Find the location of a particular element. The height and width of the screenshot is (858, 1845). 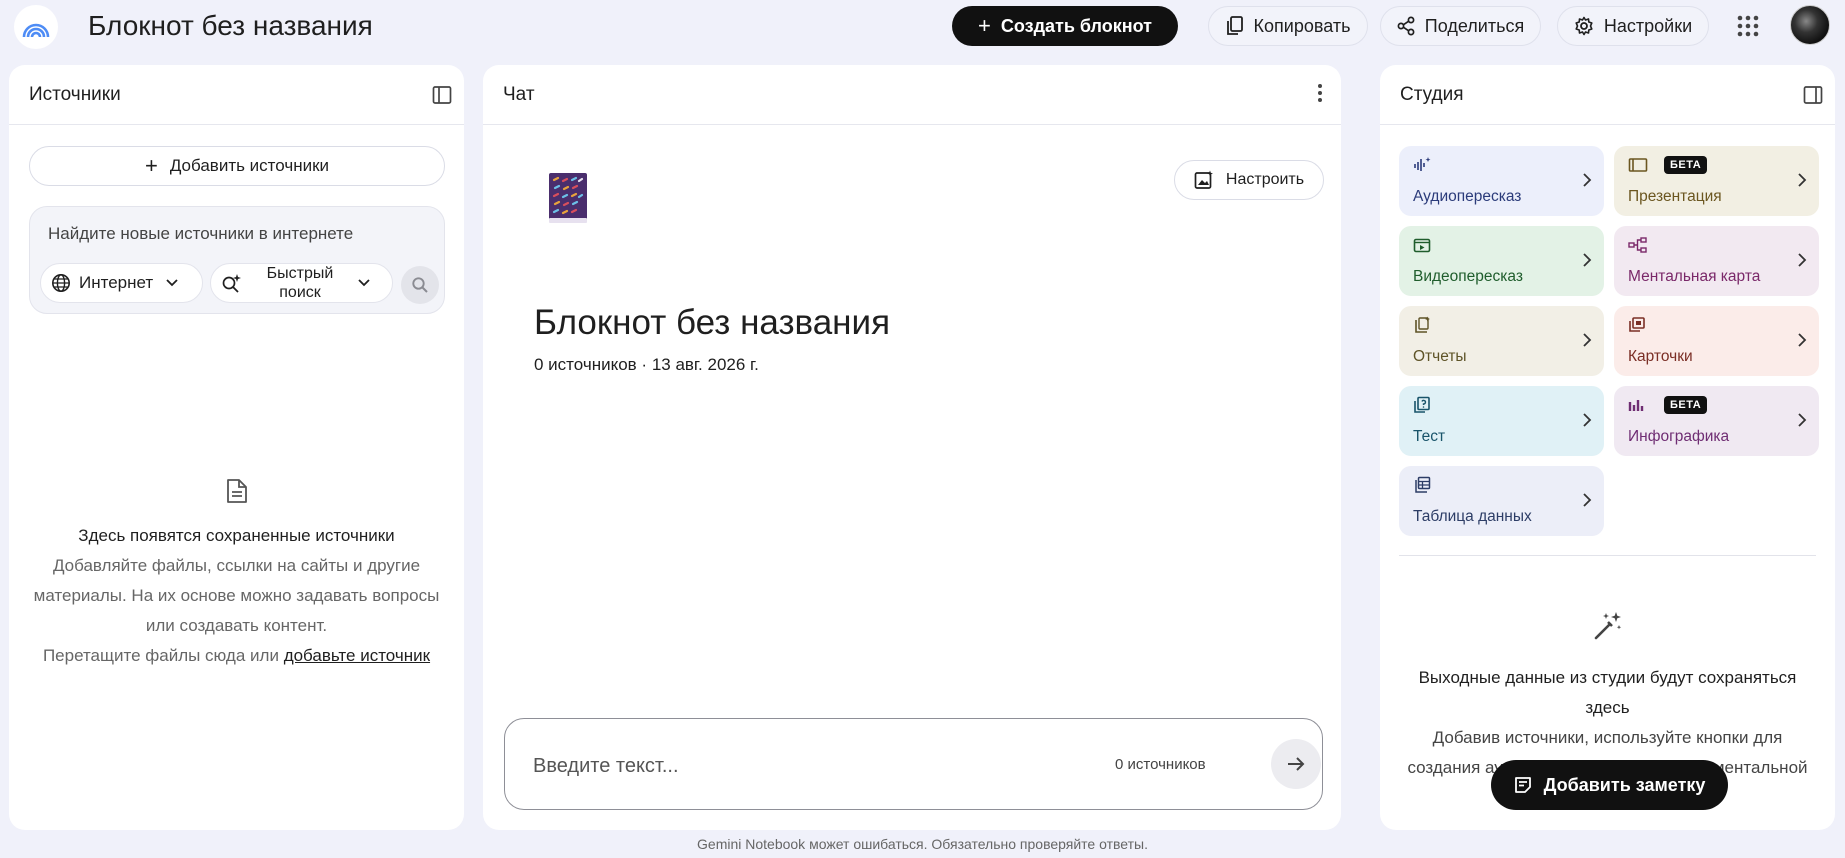

studio-tile-reports: Отчеты is located at coordinates (1501, 341).